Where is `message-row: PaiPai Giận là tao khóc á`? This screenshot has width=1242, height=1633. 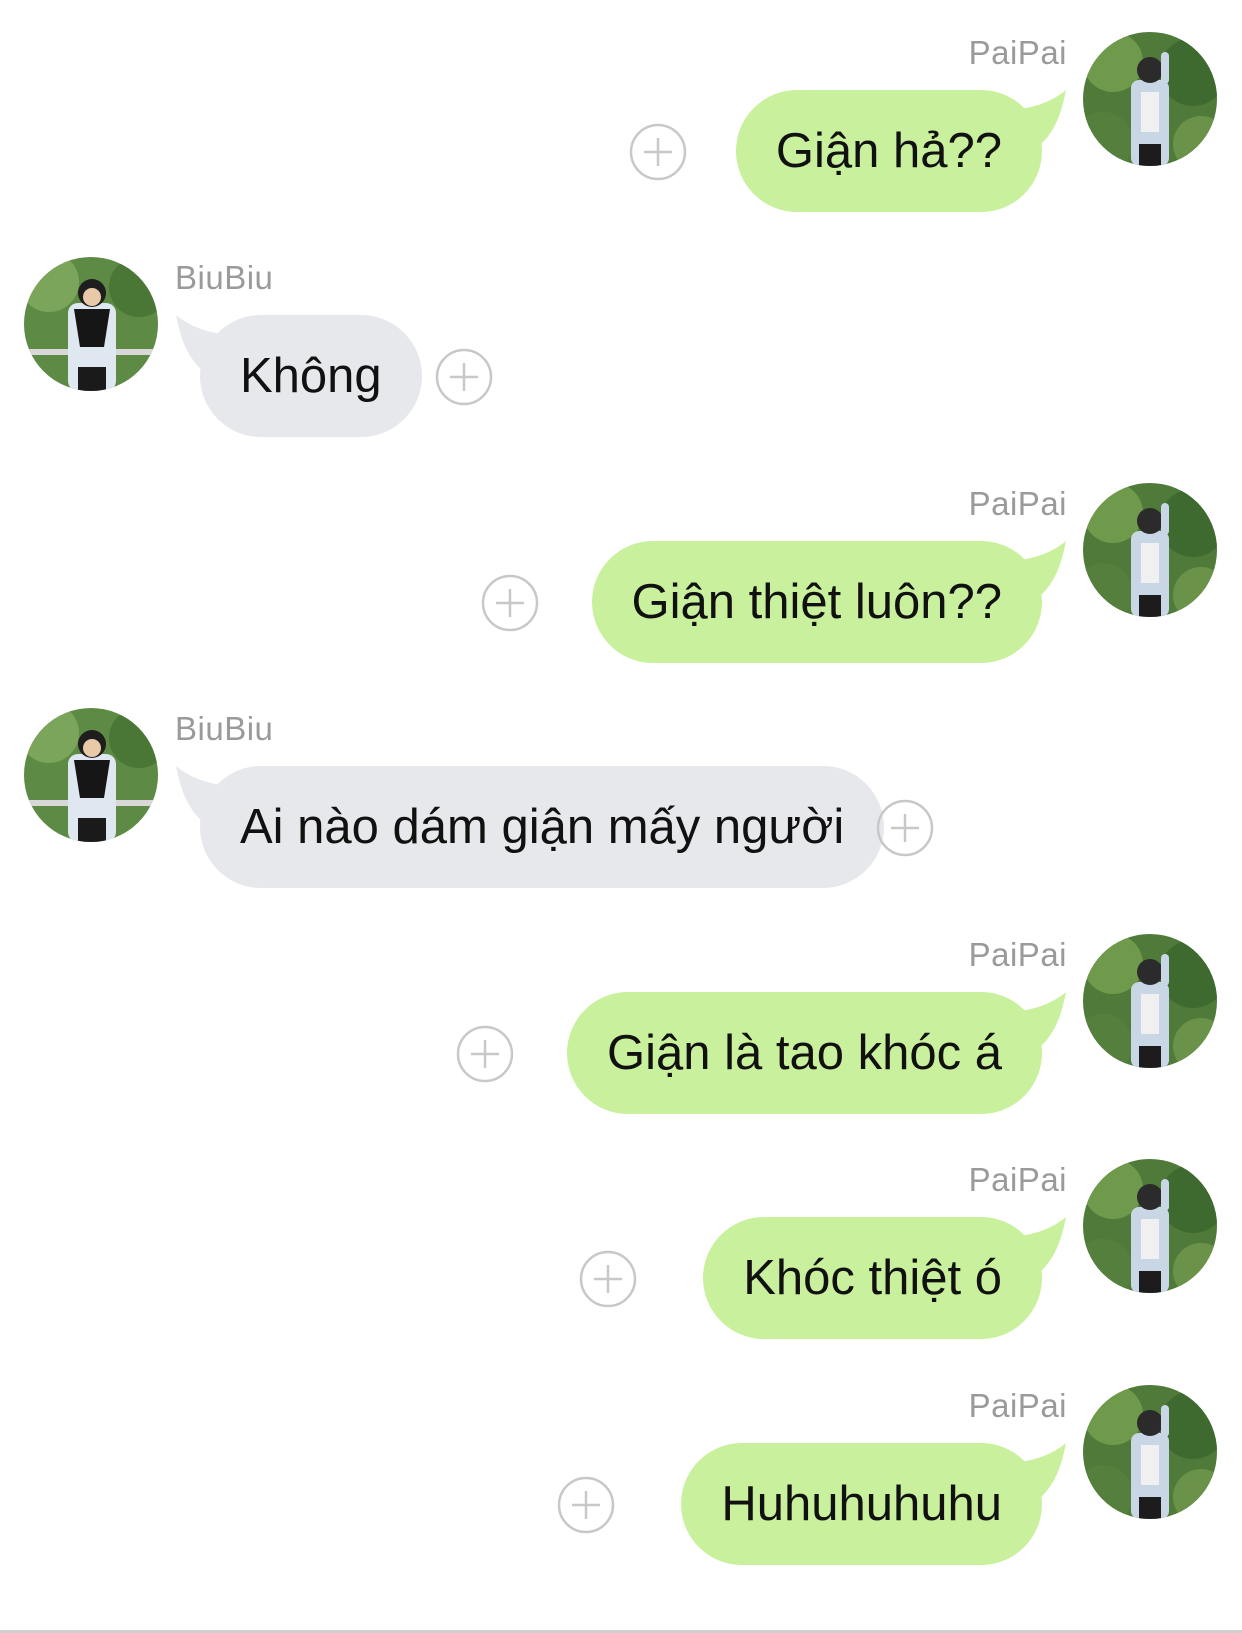 message-row: PaiPai Giận là tao khóc á is located at coordinates (621, 1044).